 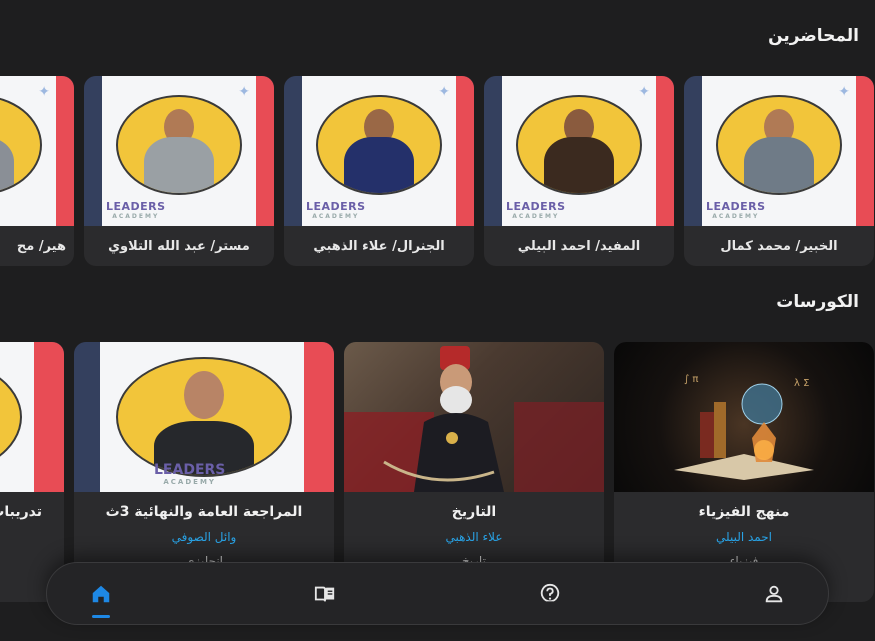 I want to click on nav-courses, so click(x=325, y=594).